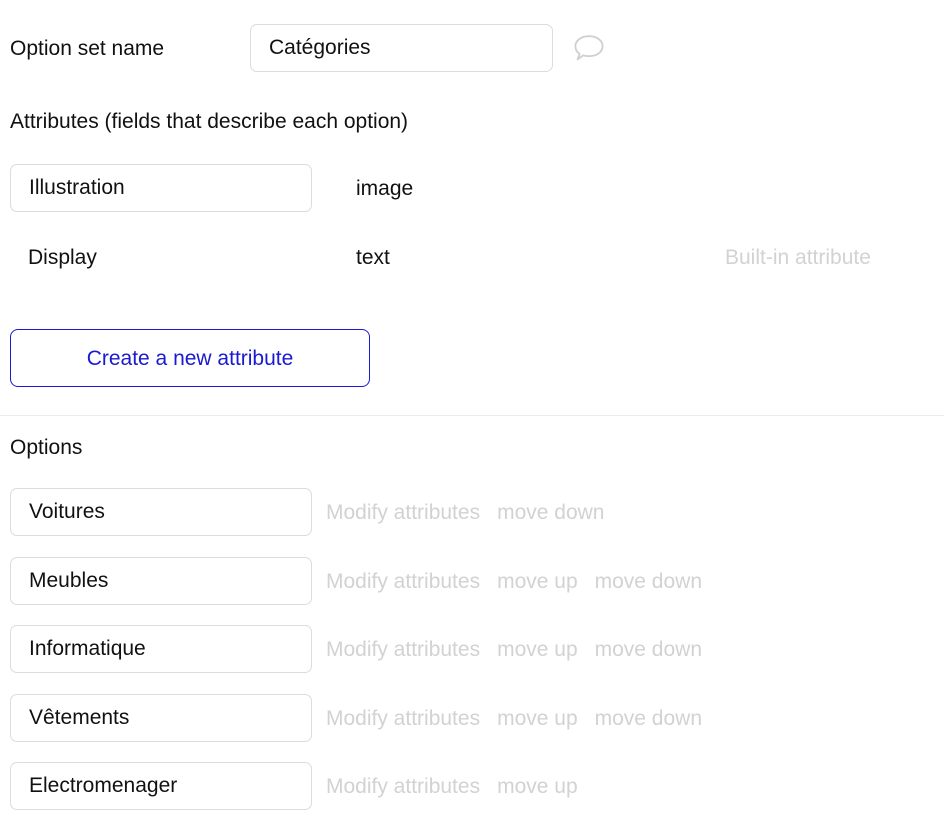 The width and height of the screenshot is (944, 836). I want to click on attribute-builtin-note-display: Built-in attribute, so click(798, 257).